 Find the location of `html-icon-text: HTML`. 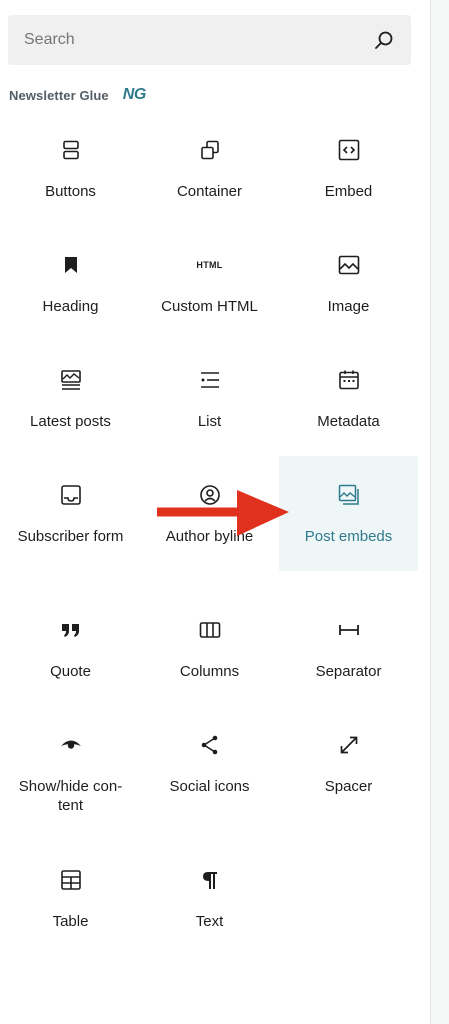

html-icon-text: HTML is located at coordinates (209, 265).